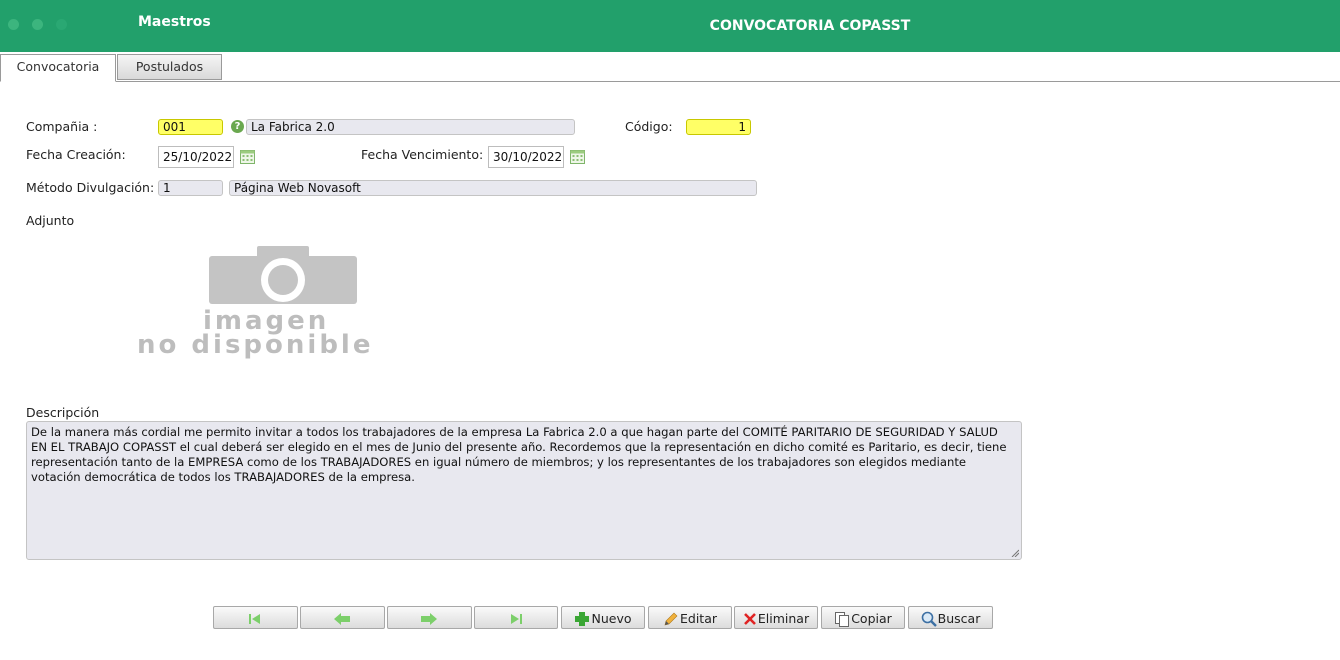  I want to click on page-title: CONVOCATORIA COPASST, so click(810, 26).